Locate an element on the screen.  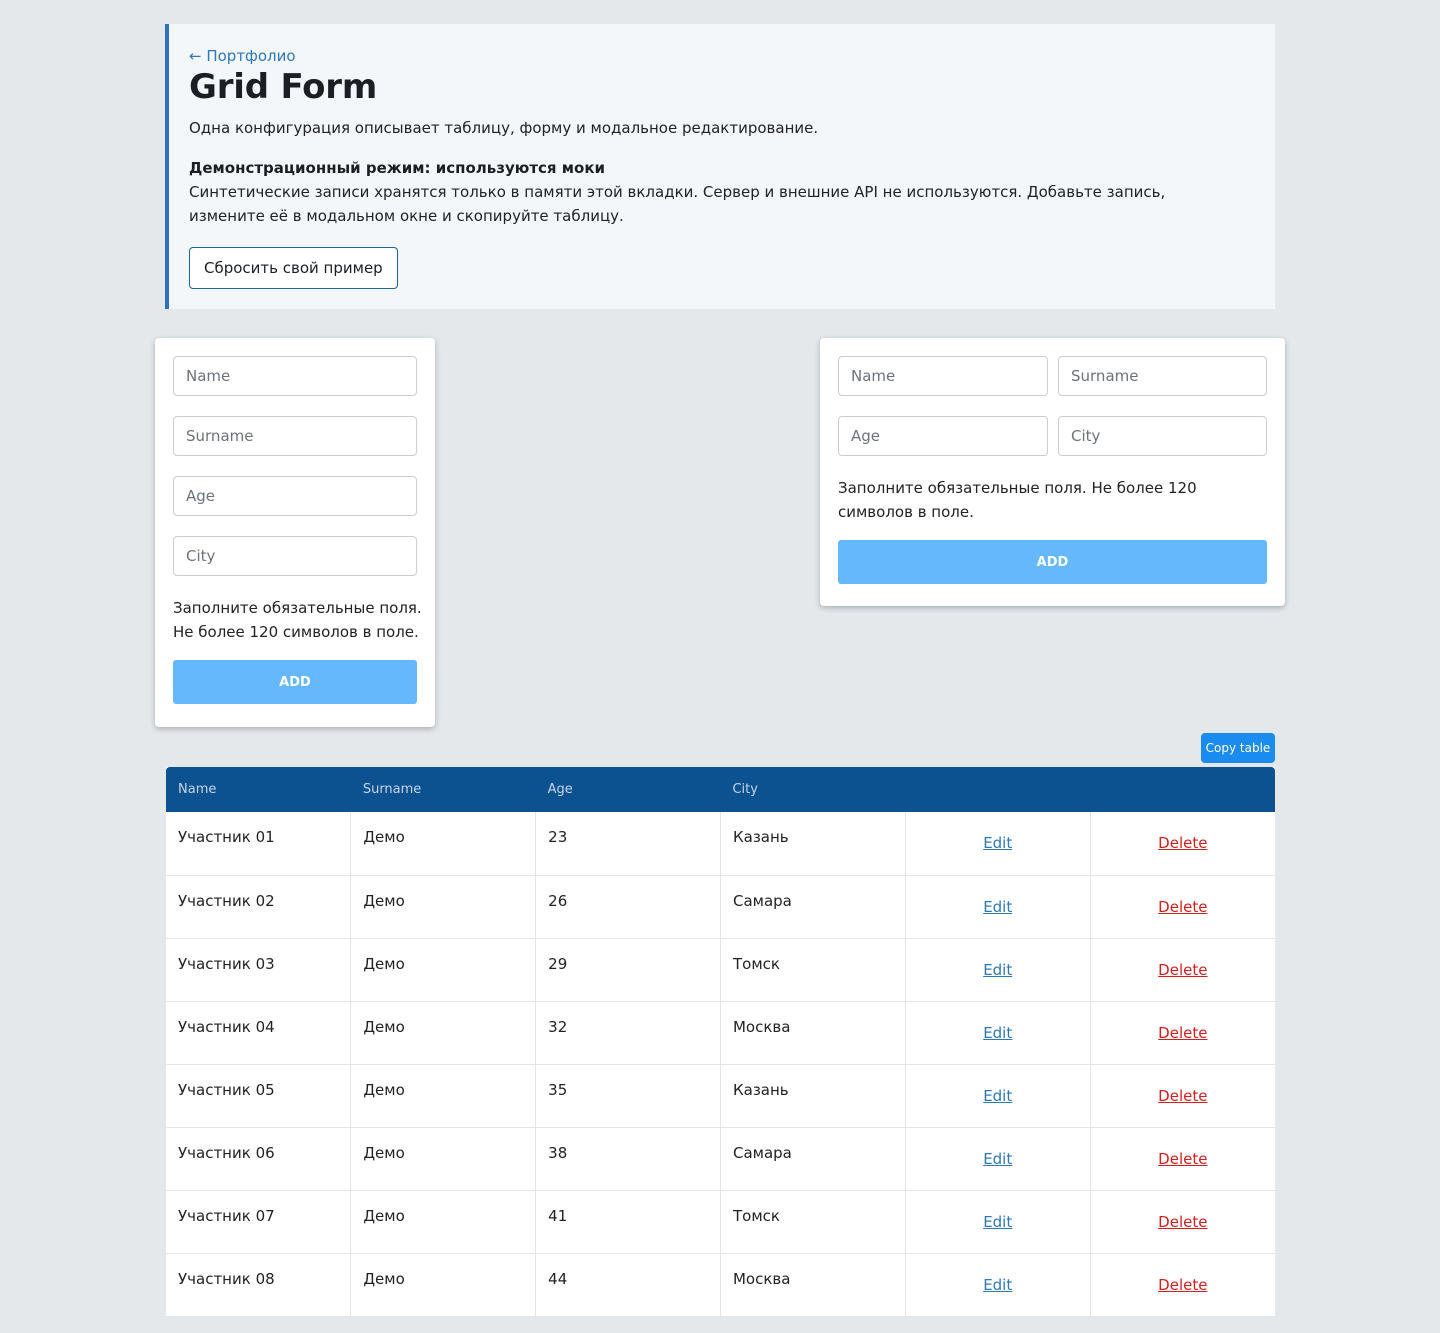
table-row: Участник 08 Демо 44 Москва Edit Delete is located at coordinates (720, 1285).